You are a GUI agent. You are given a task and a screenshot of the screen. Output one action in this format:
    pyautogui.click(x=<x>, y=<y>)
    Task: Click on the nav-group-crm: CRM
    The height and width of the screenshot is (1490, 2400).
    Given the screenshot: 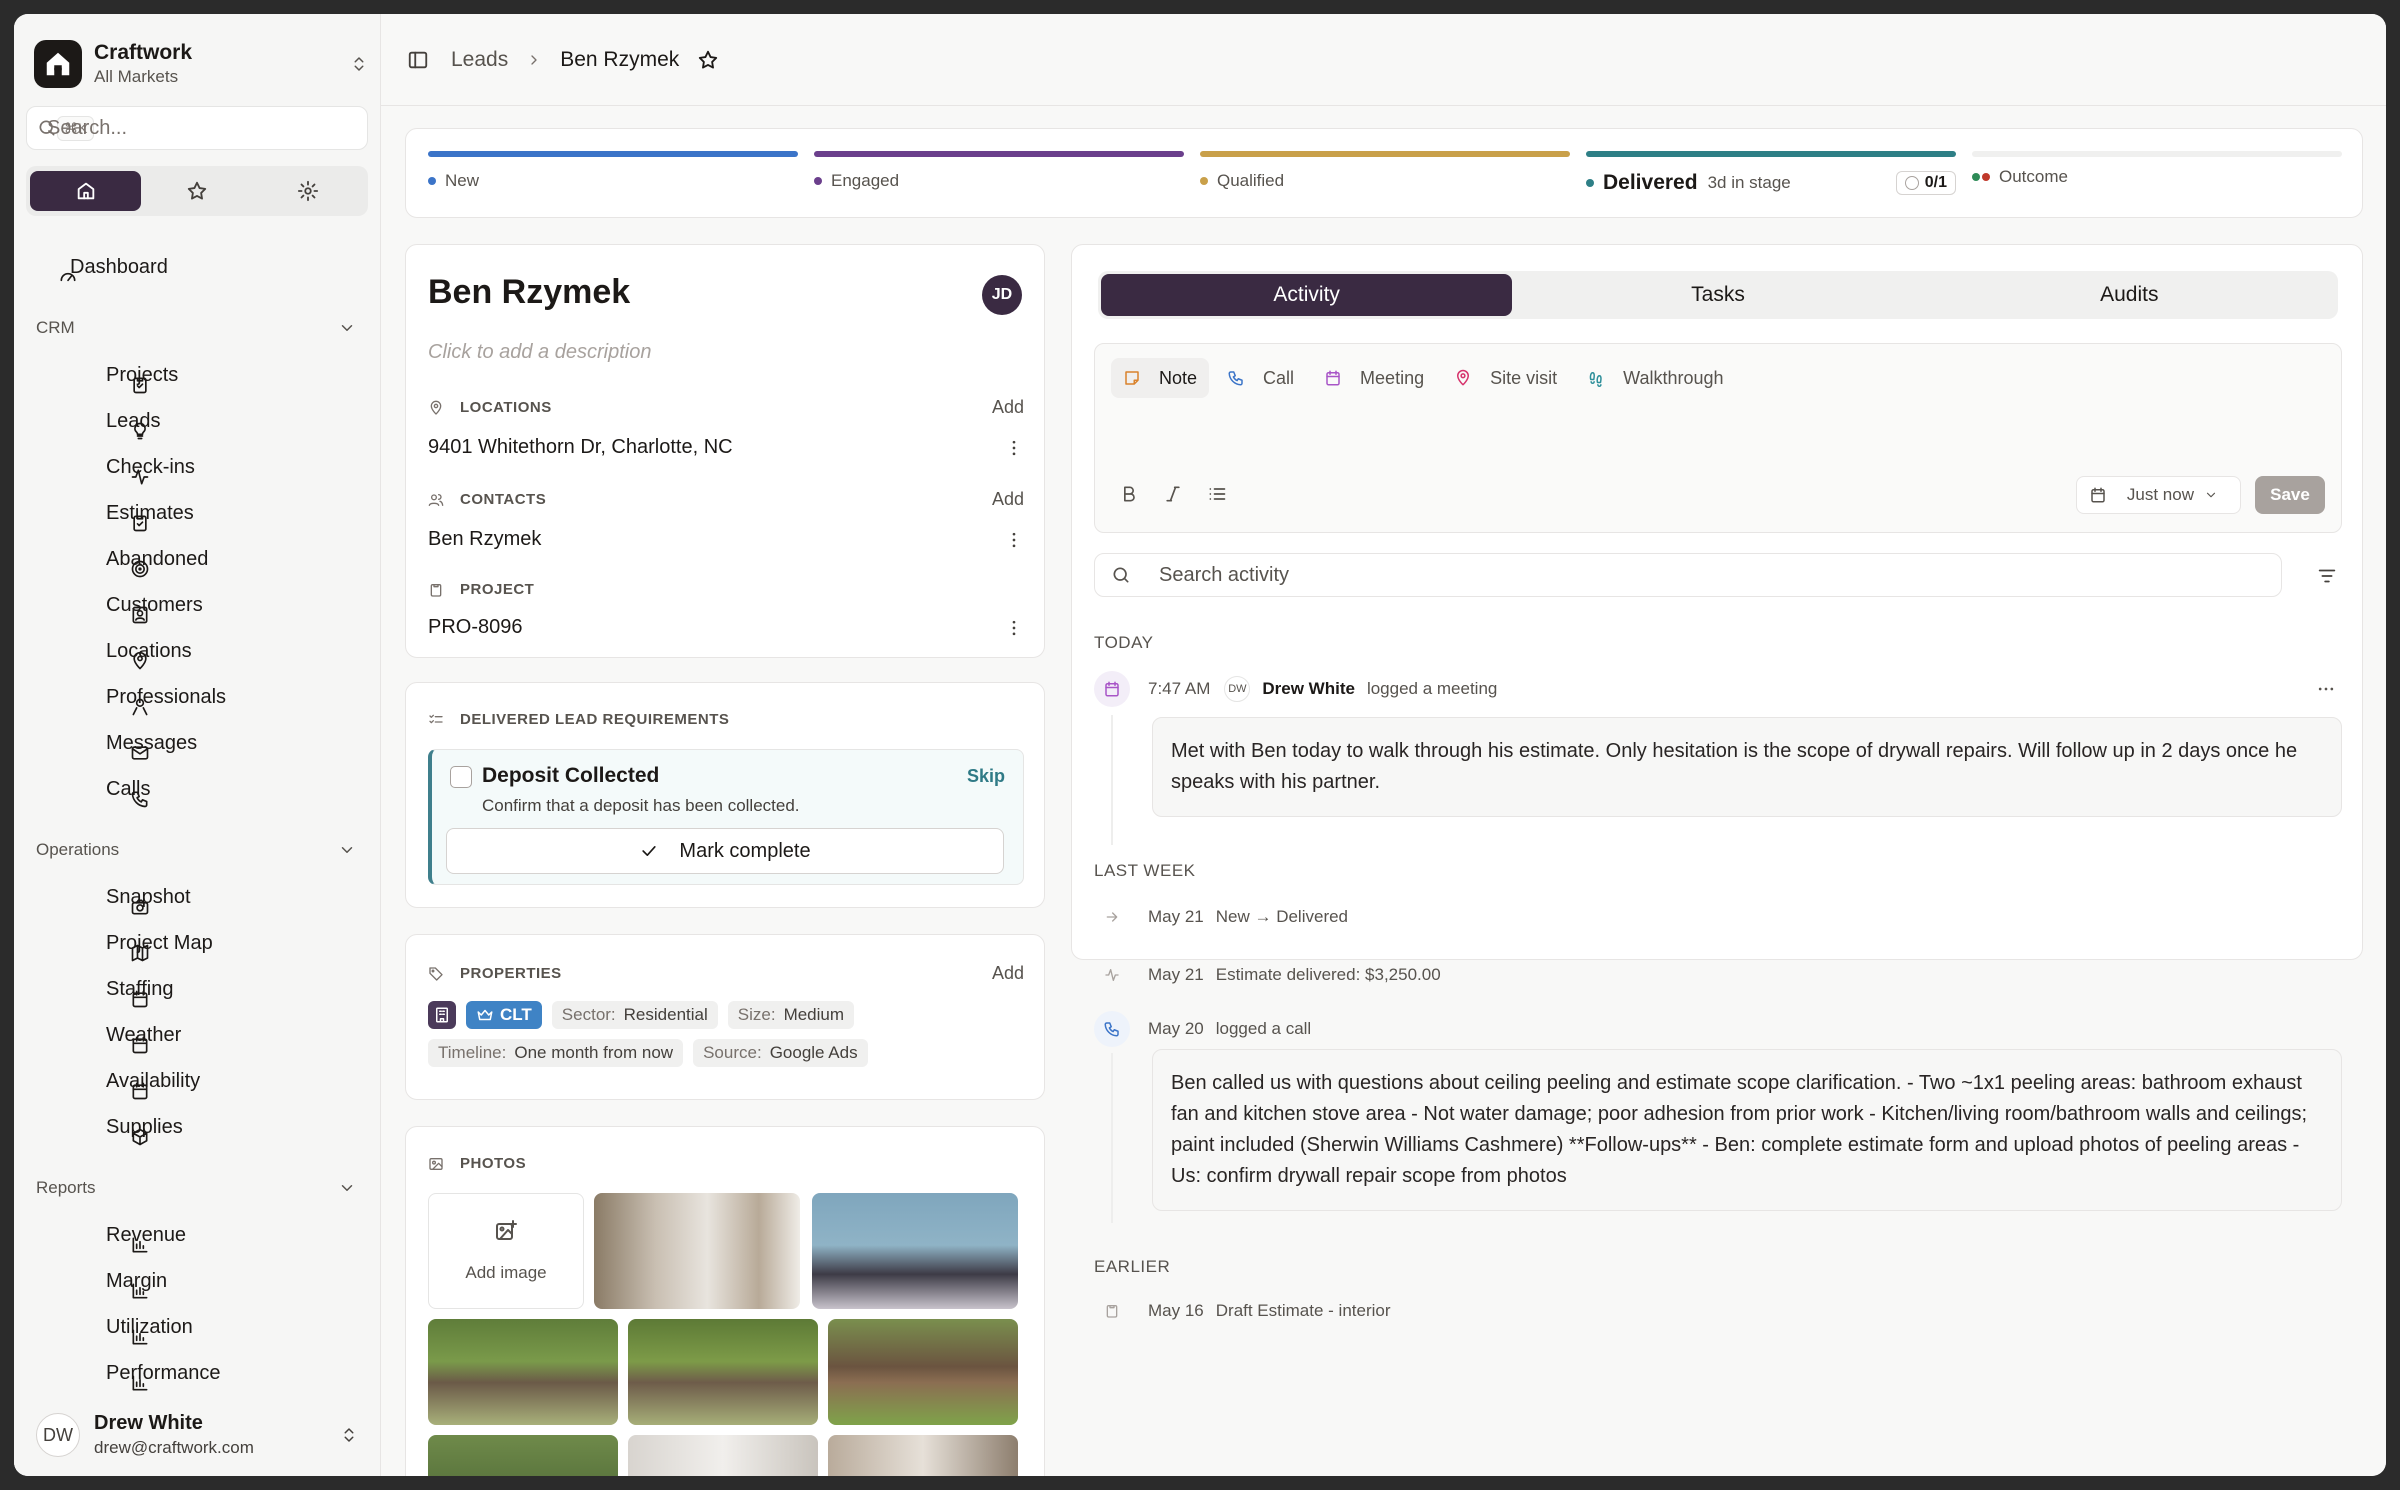 What is the action you would take?
    pyautogui.click(x=197, y=328)
    